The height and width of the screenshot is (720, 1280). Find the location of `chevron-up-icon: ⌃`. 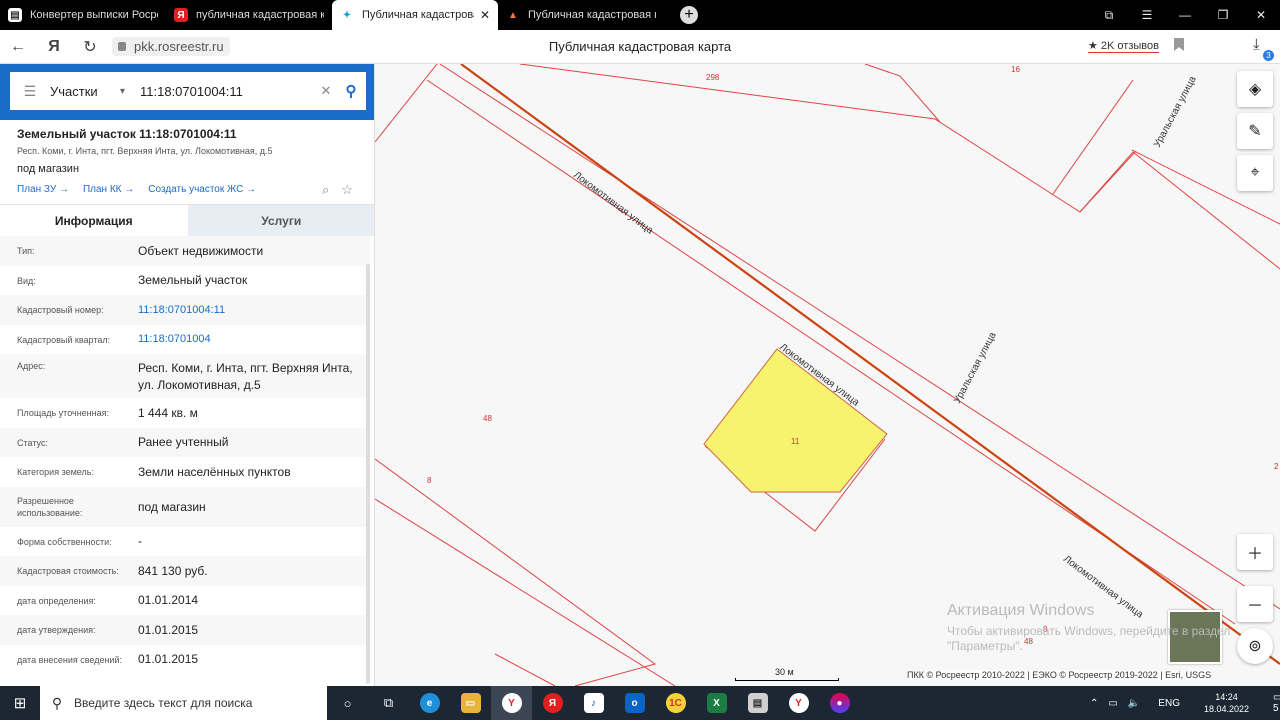

chevron-up-icon: ⌃ is located at coordinates (1094, 703).